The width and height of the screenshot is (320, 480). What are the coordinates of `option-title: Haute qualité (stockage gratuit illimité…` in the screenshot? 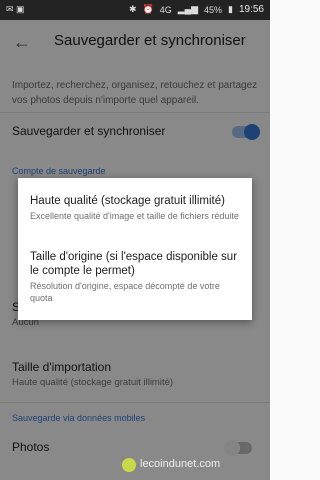 It's located at (127, 201).